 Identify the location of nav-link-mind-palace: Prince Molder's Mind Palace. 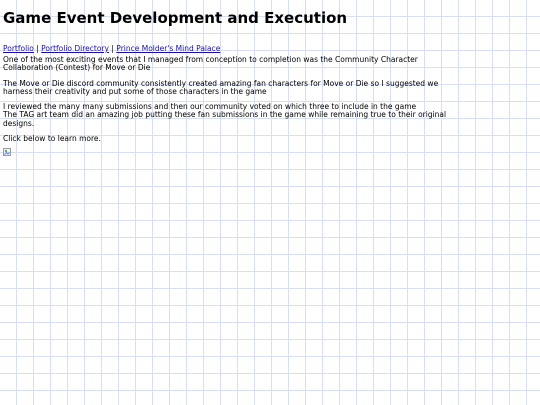
(168, 48).